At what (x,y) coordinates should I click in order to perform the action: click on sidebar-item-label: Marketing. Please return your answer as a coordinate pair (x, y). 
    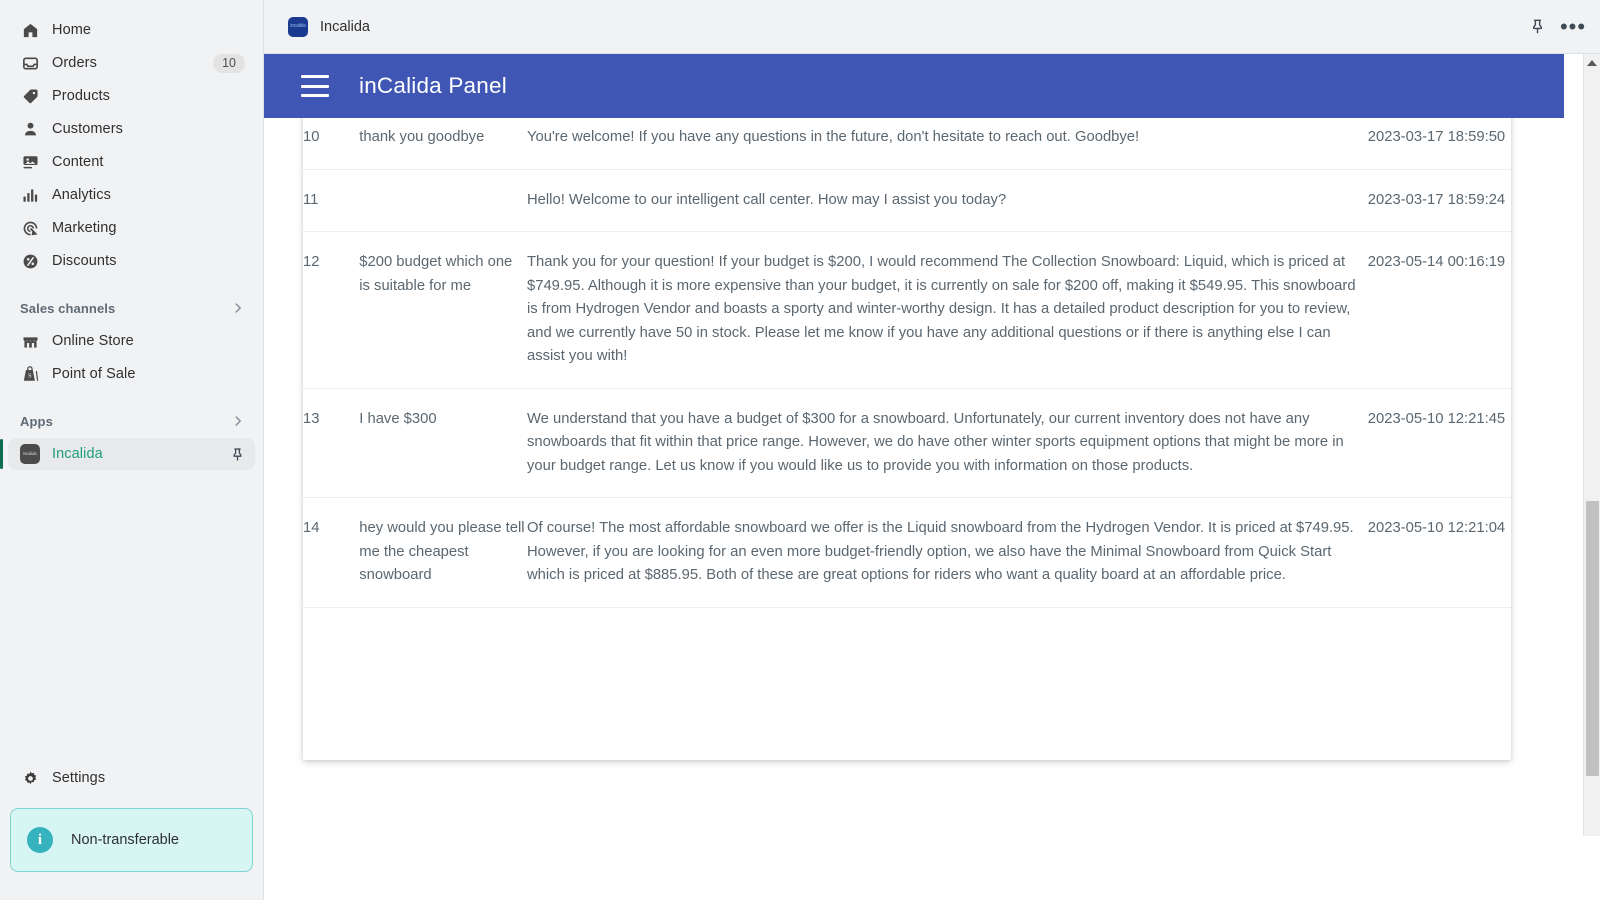
    Looking at the image, I should click on (84, 228).